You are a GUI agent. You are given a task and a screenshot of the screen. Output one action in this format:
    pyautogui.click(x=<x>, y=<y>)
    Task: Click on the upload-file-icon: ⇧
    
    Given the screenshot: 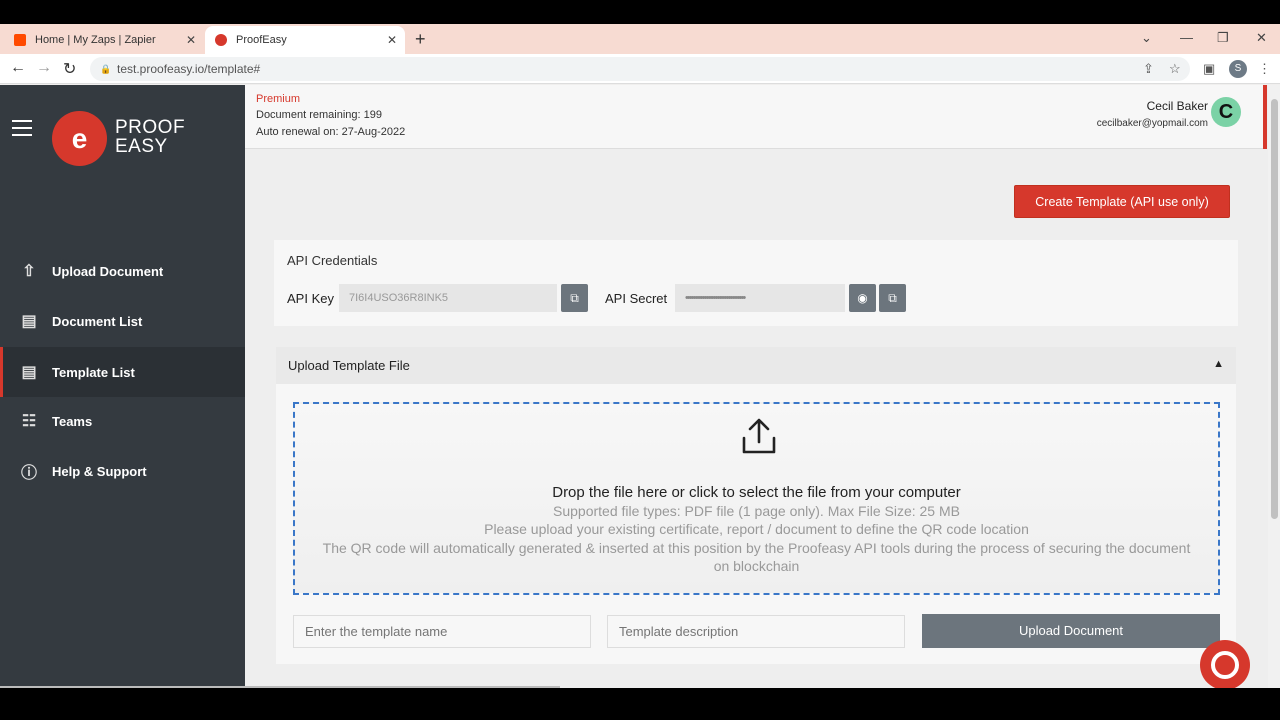 What is the action you would take?
    pyautogui.click(x=29, y=271)
    